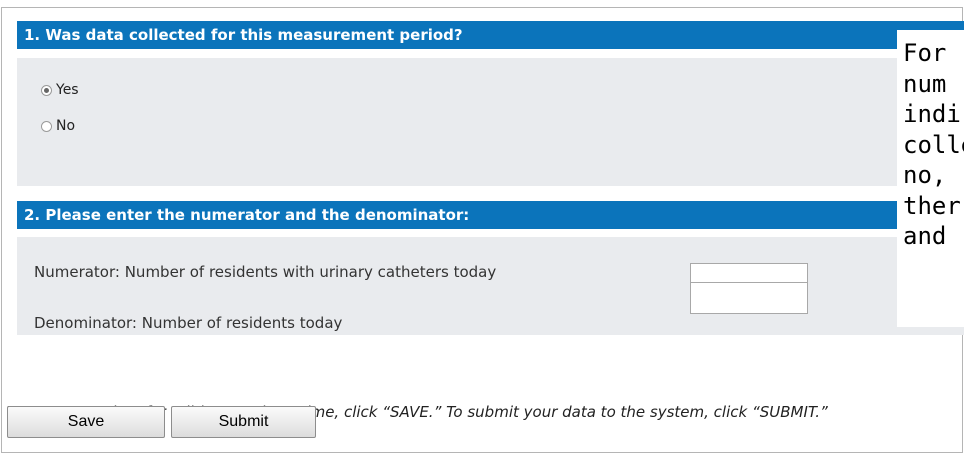 This screenshot has height=454, width=964. Describe the element at coordinates (749, 298) in the screenshot. I see `denominator-input` at that location.